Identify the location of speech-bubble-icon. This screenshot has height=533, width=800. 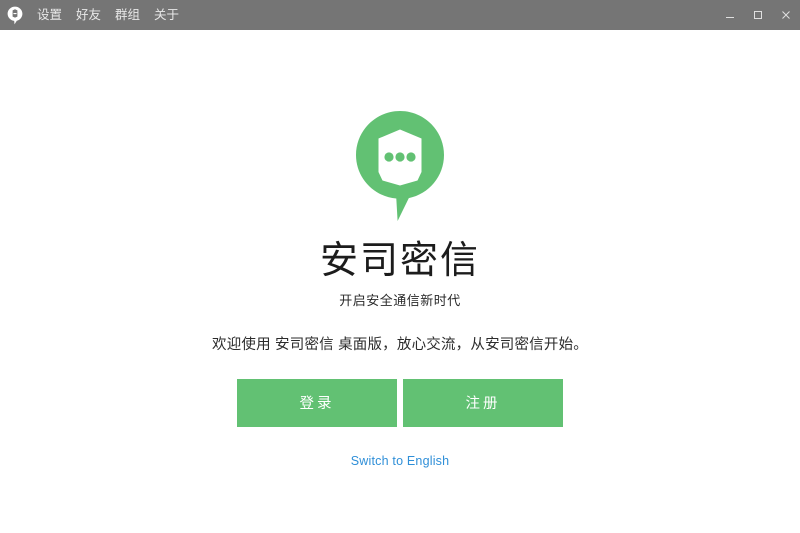
(15, 15).